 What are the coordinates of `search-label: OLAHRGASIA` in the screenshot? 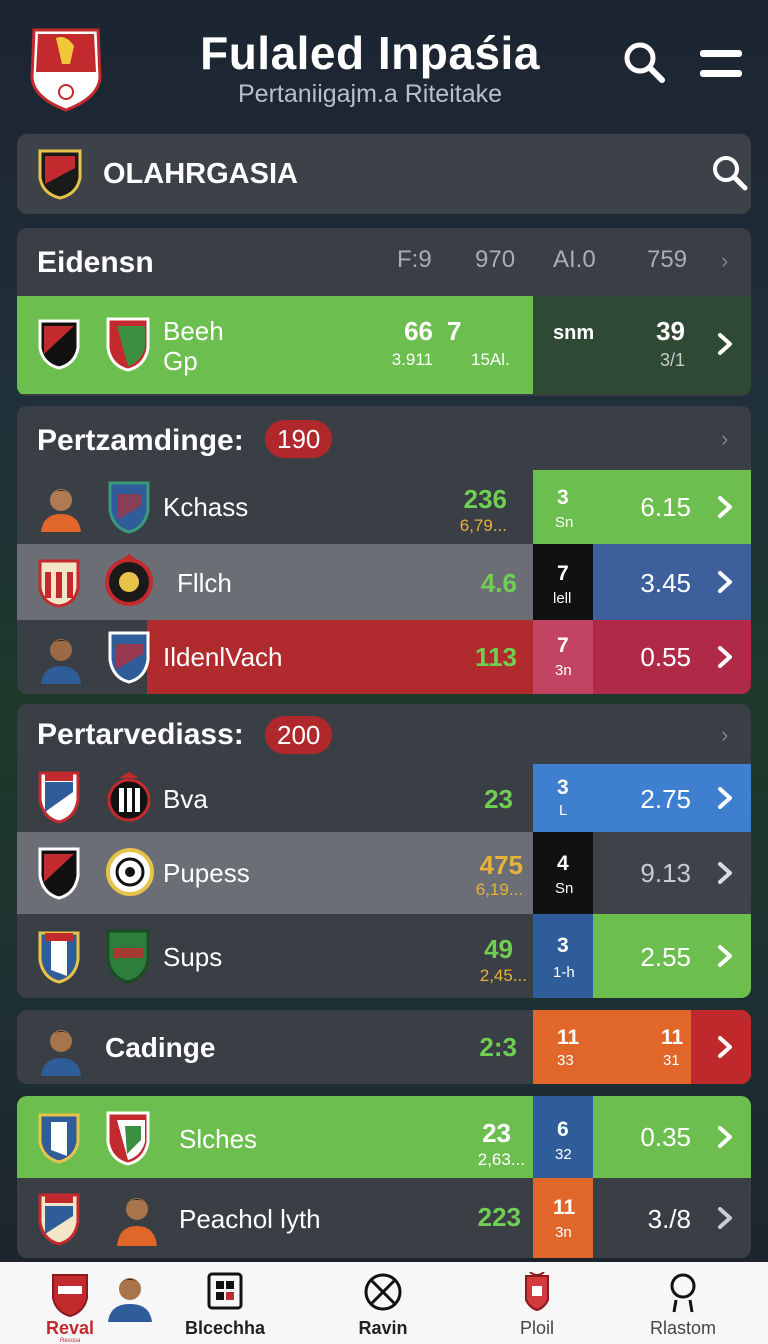 It's located at (200, 174).